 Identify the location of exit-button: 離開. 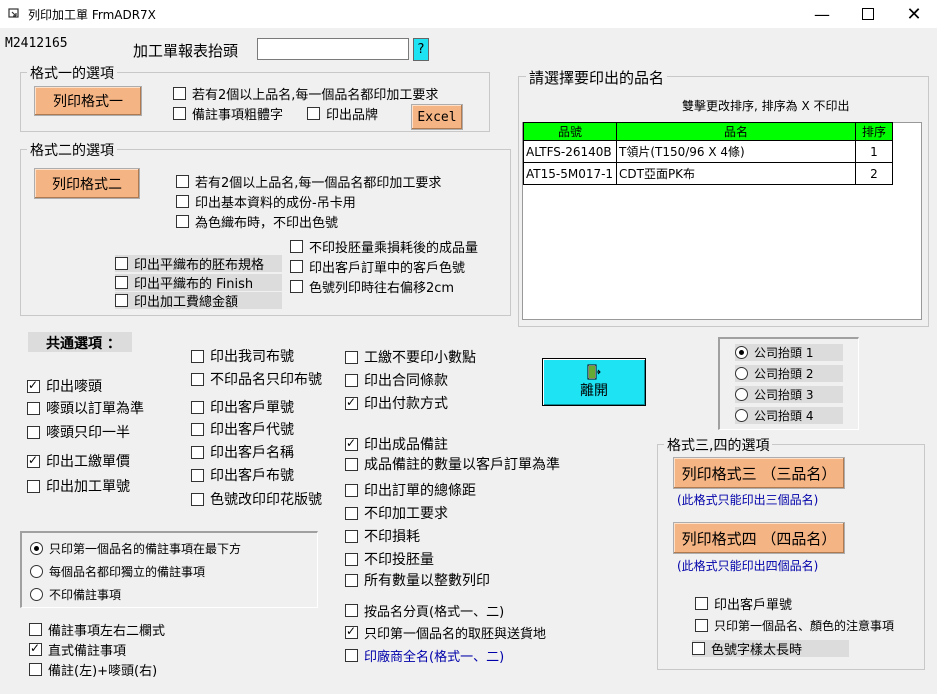
(594, 382).